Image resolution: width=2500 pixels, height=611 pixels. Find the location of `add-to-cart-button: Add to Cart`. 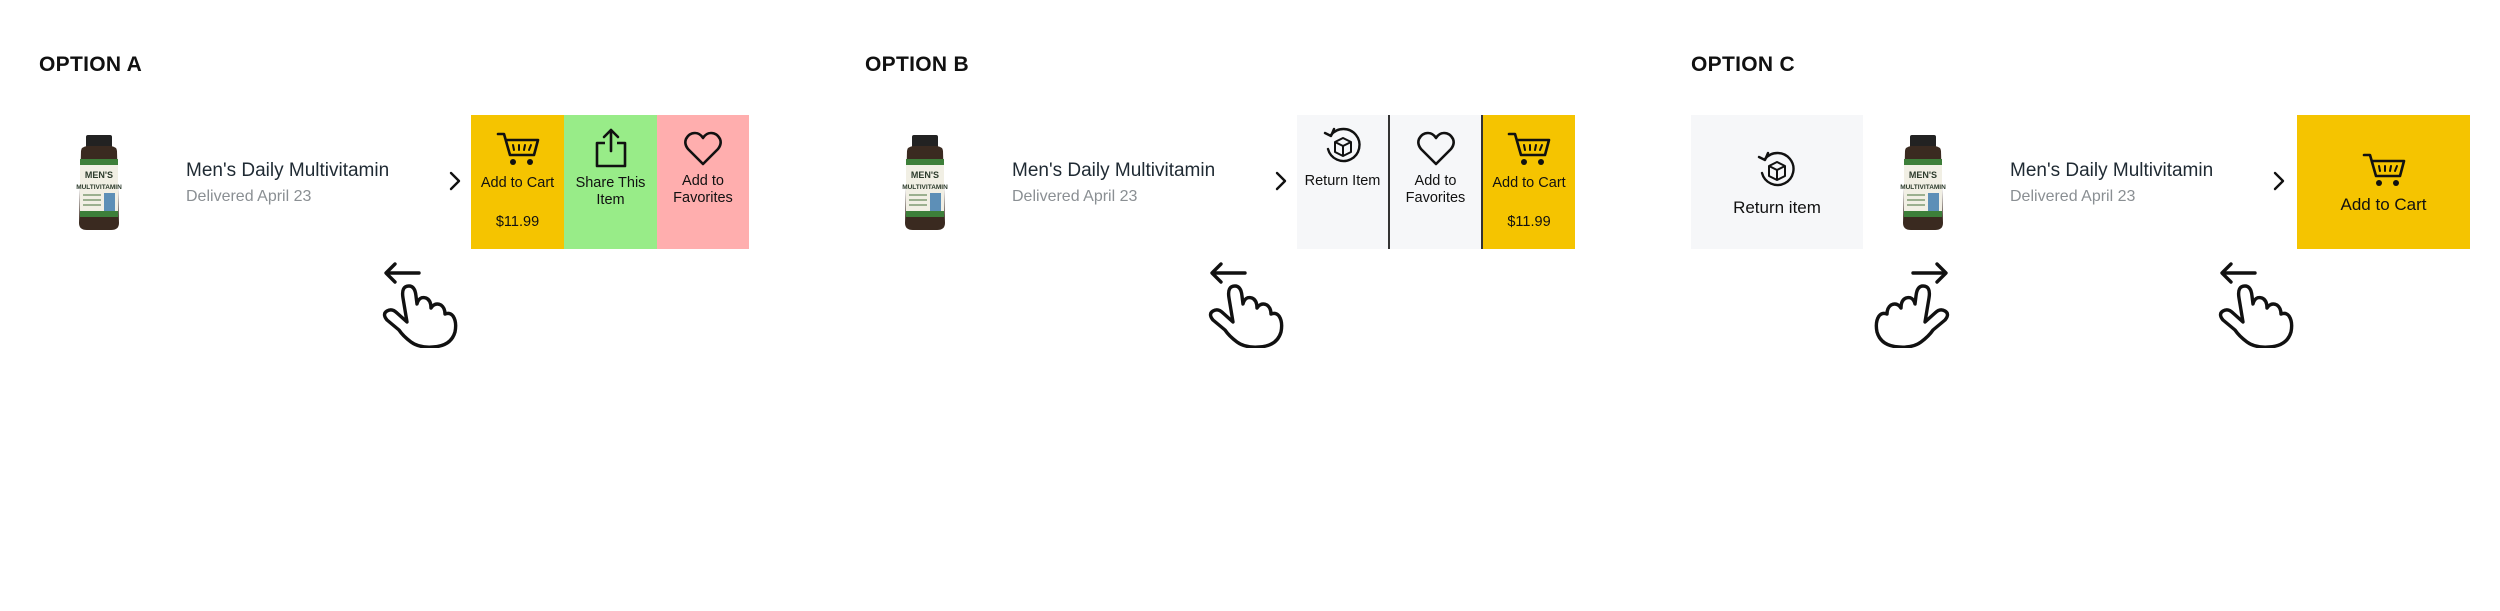

add-to-cart-button: Add to Cart is located at coordinates (2383, 182).